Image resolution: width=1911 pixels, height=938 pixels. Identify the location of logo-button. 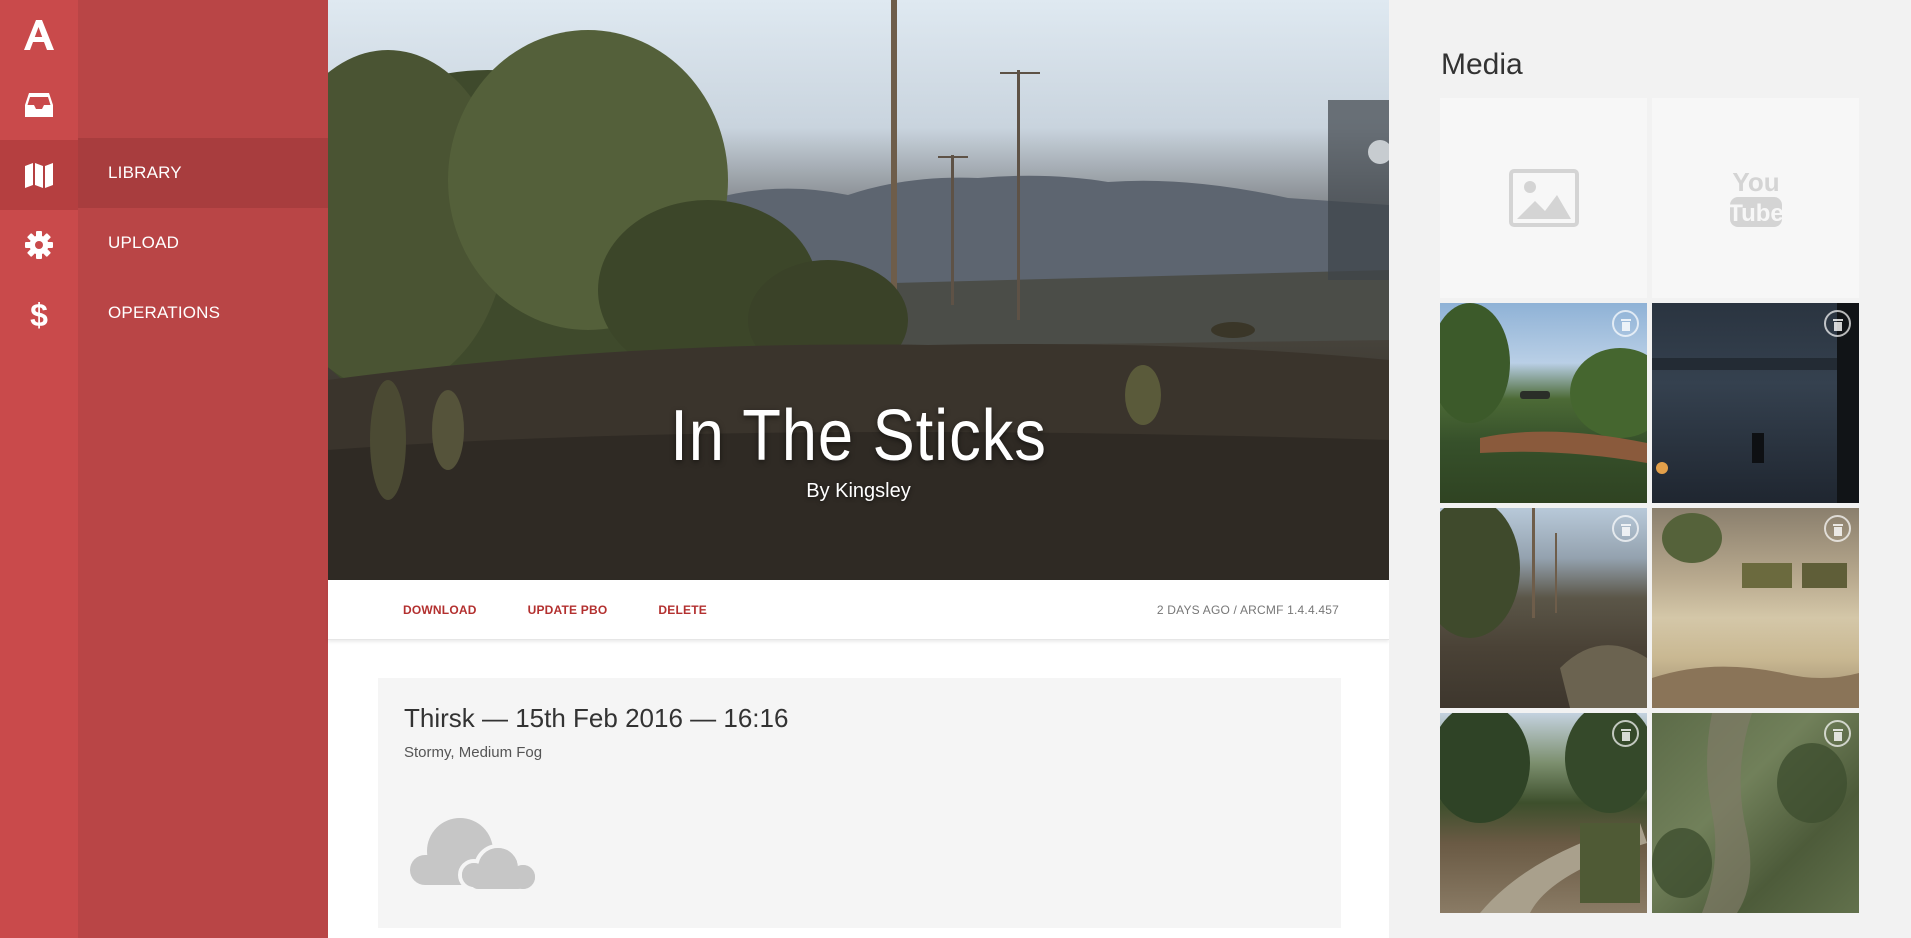
(39, 35).